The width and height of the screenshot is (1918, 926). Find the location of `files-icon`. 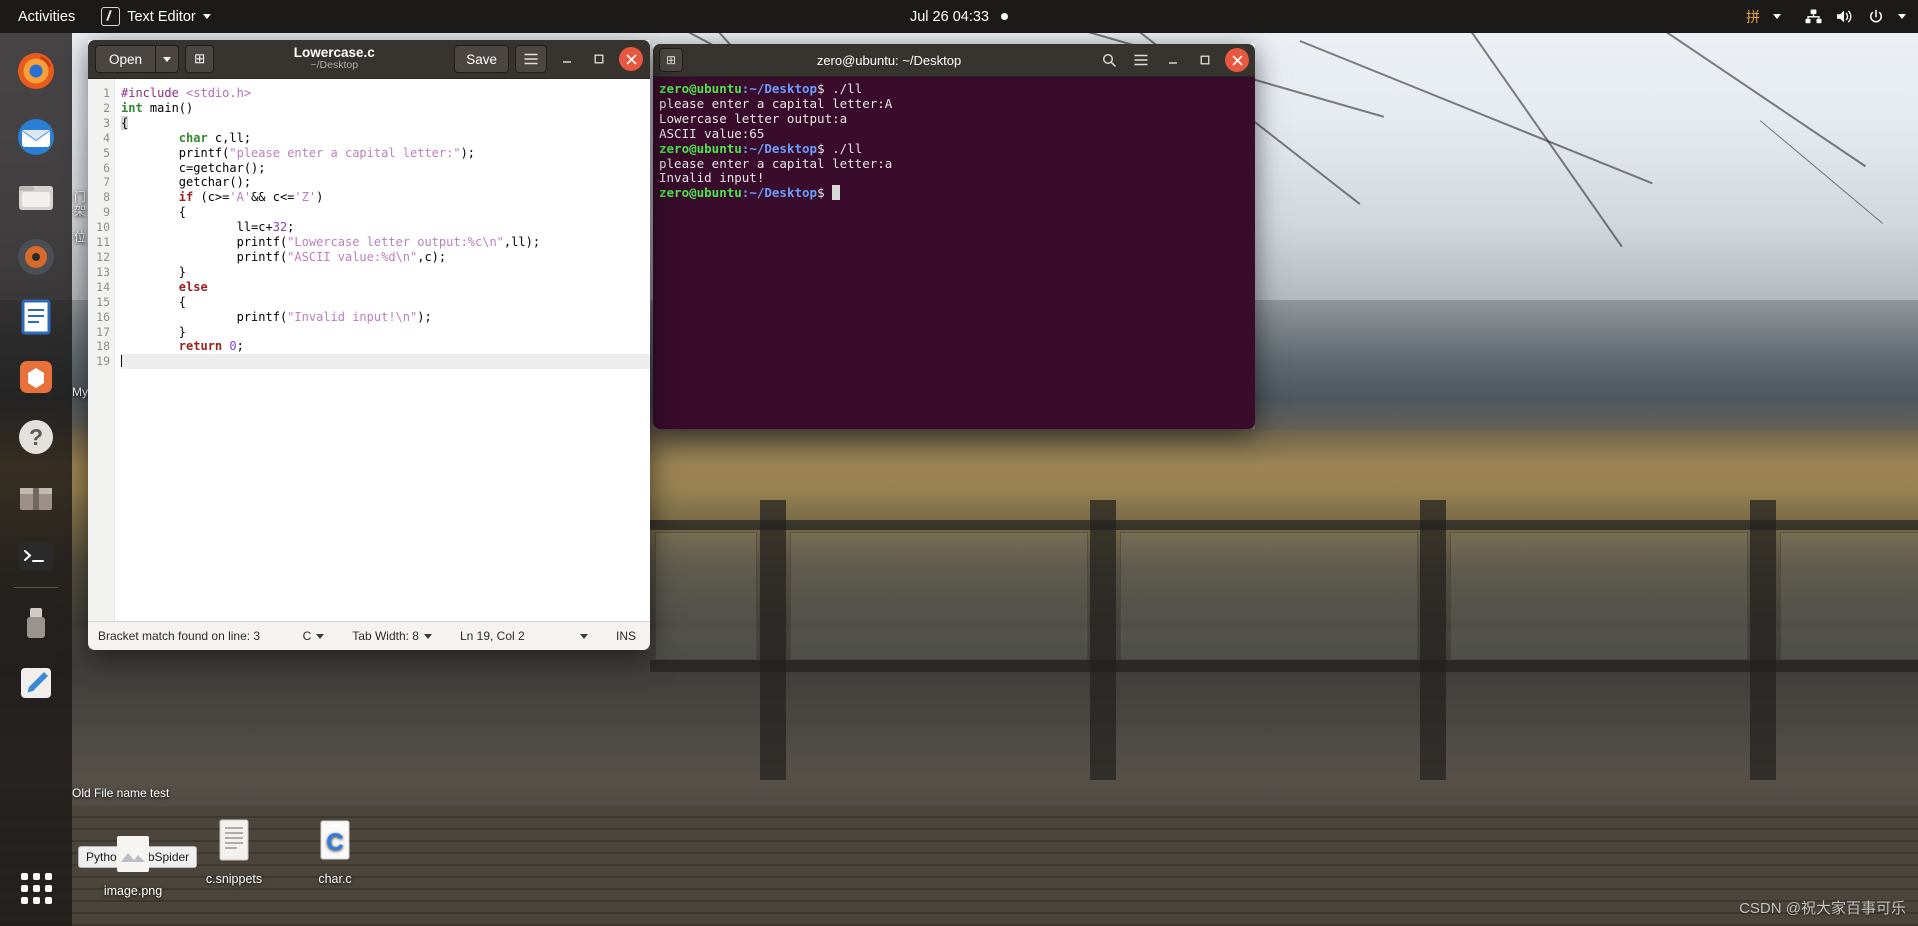

files-icon is located at coordinates (36, 198).